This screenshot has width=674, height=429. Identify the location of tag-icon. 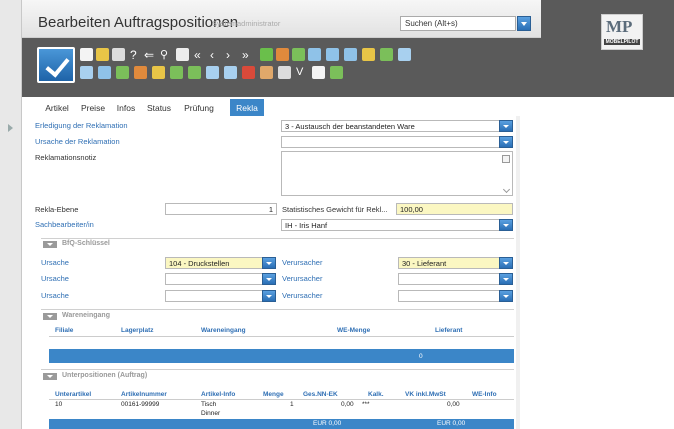
(158, 72).